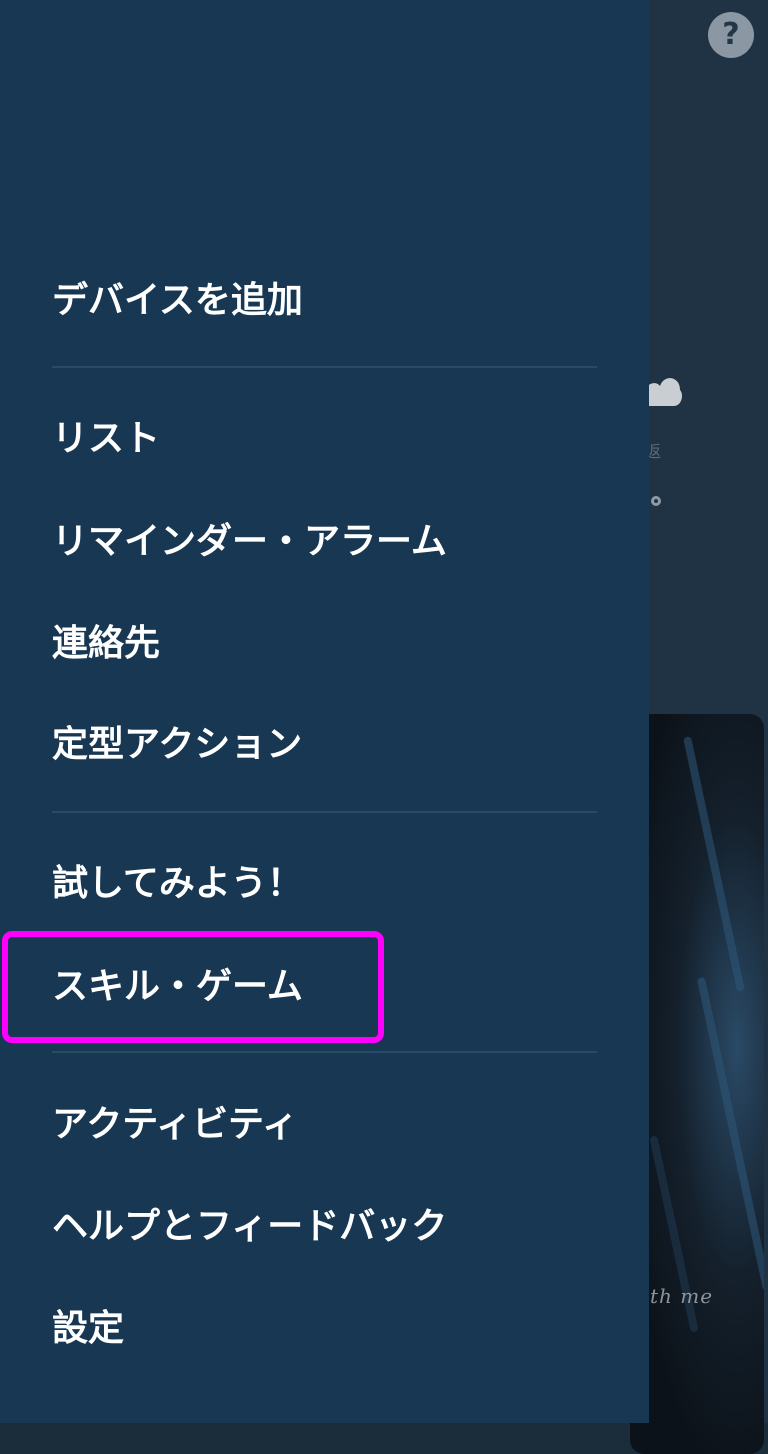  What do you see at coordinates (177, 744) in the screenshot?
I see `menu-item-label: 定型アクション` at bounding box center [177, 744].